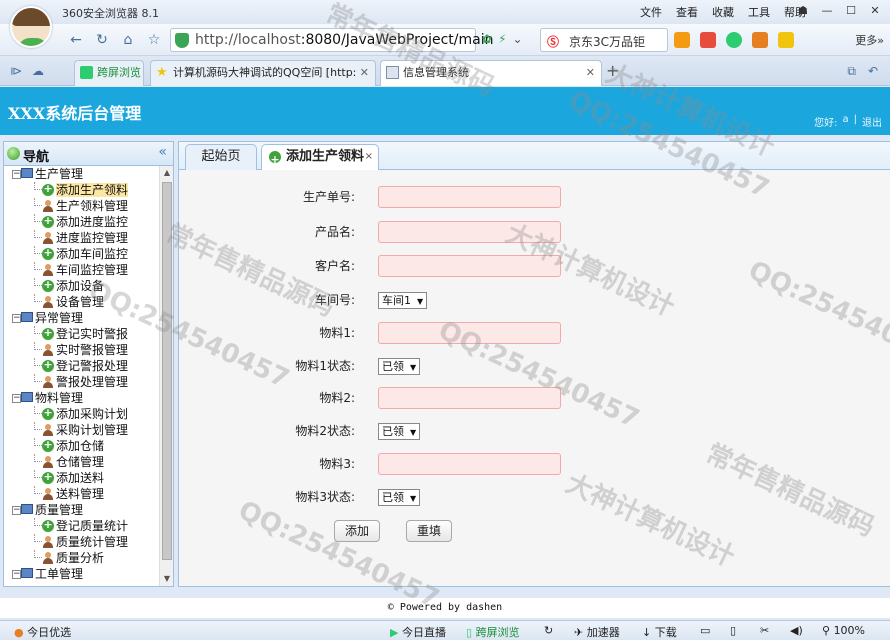  Describe the element at coordinates (418, 632) in the screenshot. I see `live-link: ▶ 今日直播` at that location.